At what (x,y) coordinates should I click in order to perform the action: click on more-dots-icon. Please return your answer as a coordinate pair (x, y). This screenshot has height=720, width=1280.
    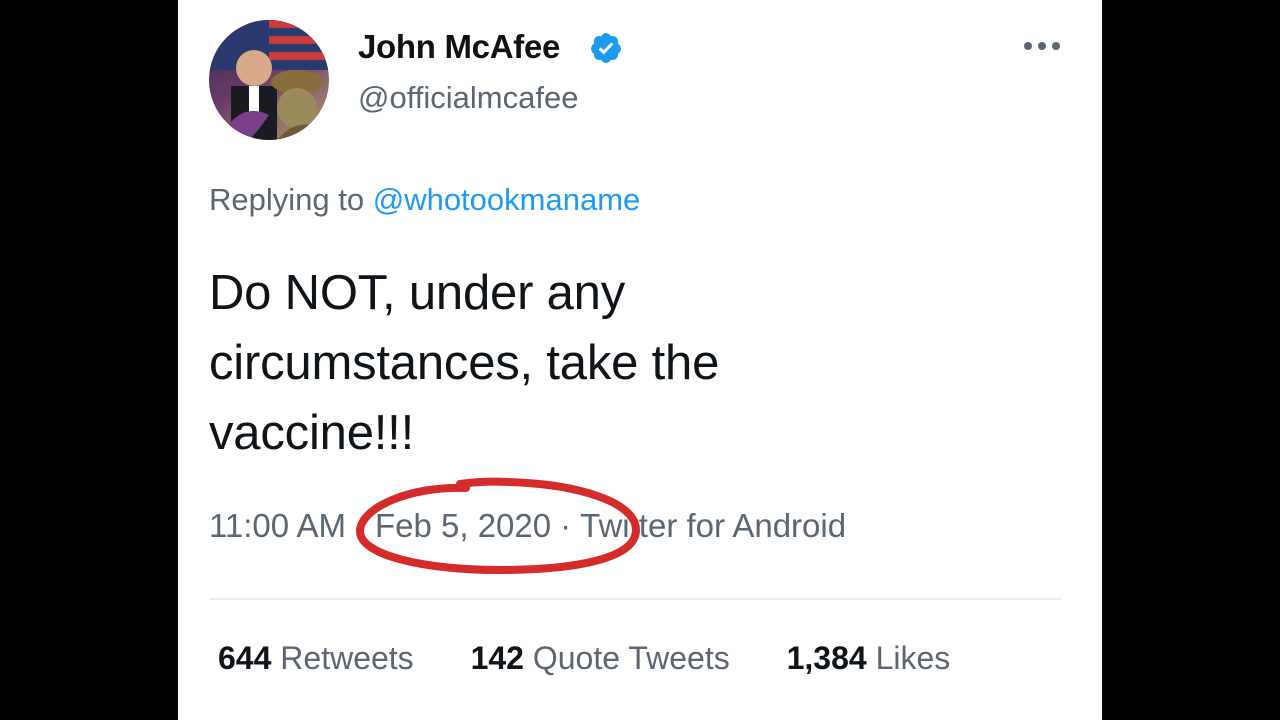
    Looking at the image, I should click on (1042, 46).